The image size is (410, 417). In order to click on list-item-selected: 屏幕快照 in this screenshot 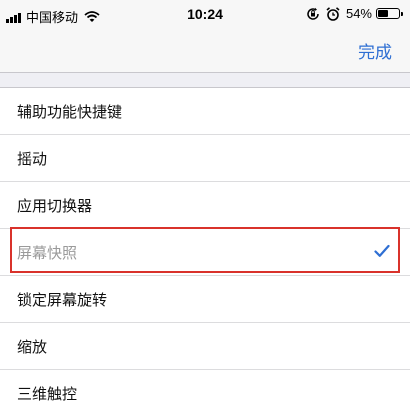, I will do `click(205, 252)`.